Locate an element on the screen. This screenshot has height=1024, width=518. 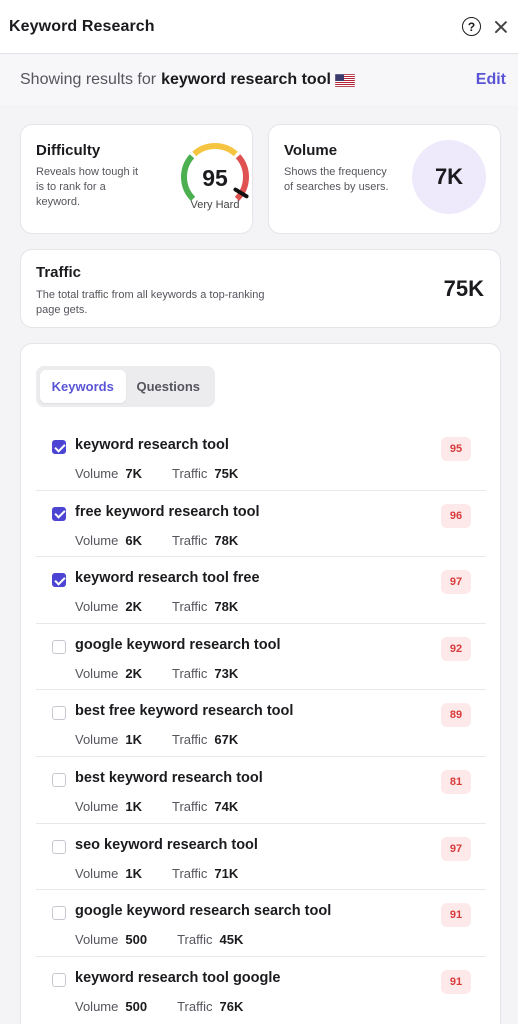
results-keyword: keyword research tool is located at coordinates (246, 79).